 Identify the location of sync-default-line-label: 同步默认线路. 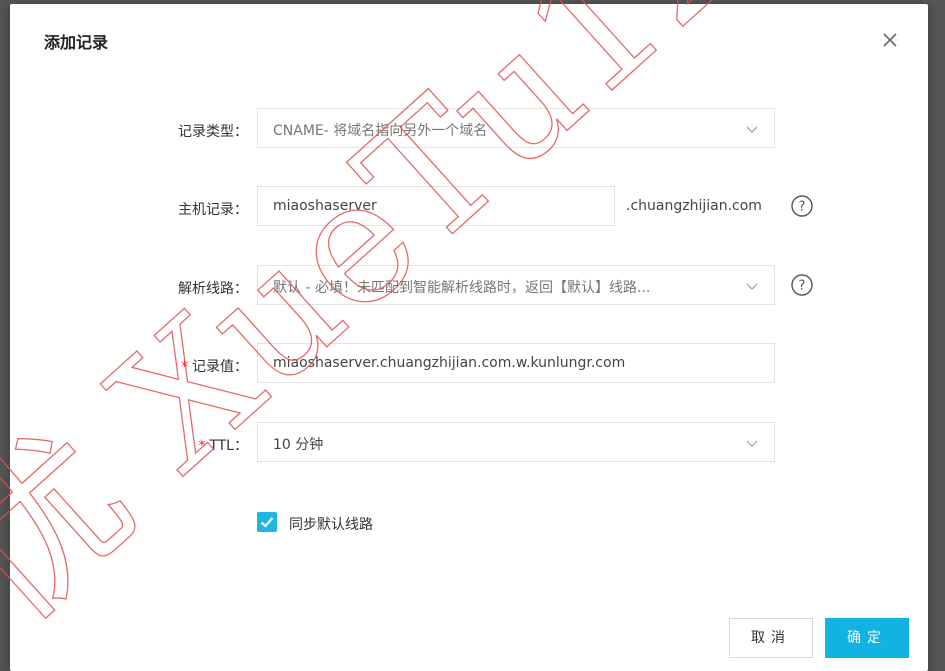
(331, 525).